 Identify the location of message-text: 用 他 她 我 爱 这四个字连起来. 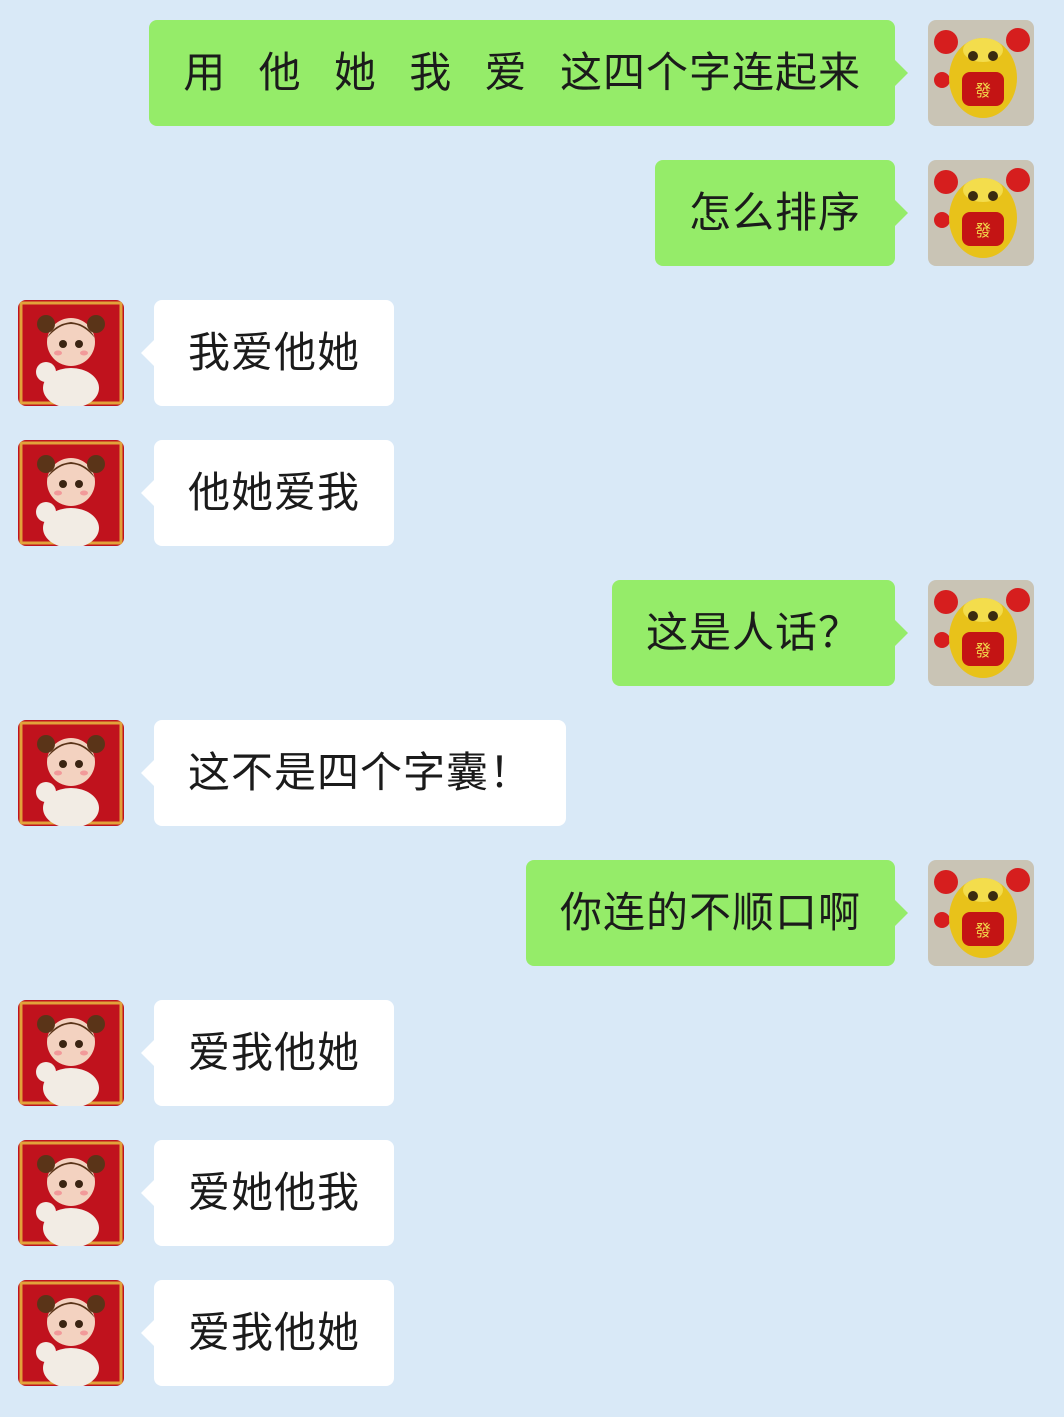
(522, 72).